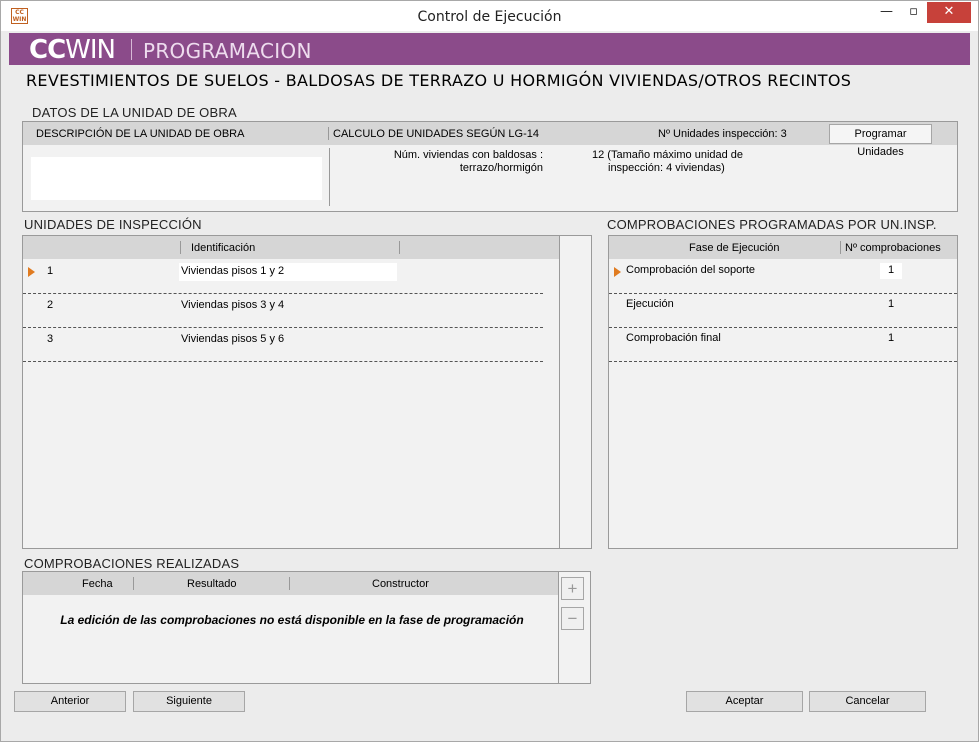 This screenshot has height=742, width=979. What do you see at coordinates (233, 271) in the screenshot?
I see `unit-identificacion: Viviendas pisos 1 y 2` at bounding box center [233, 271].